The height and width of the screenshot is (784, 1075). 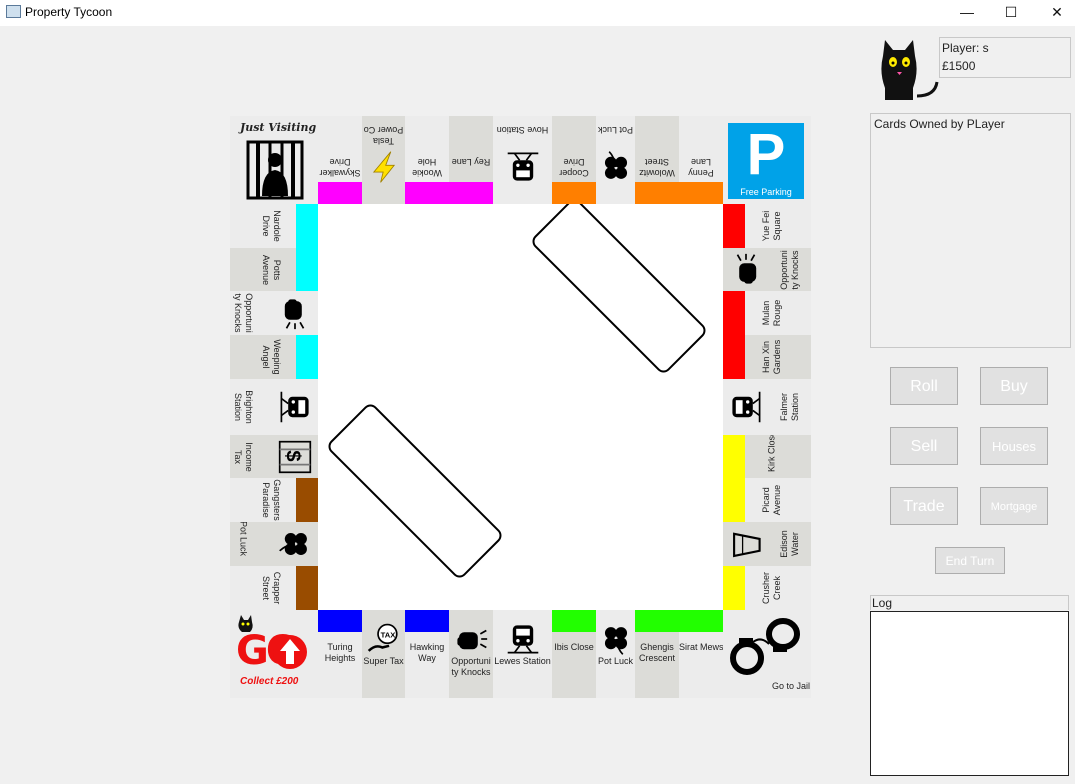 I want to click on space-super-tax: TAX Super Tax, so click(x=383, y=654).